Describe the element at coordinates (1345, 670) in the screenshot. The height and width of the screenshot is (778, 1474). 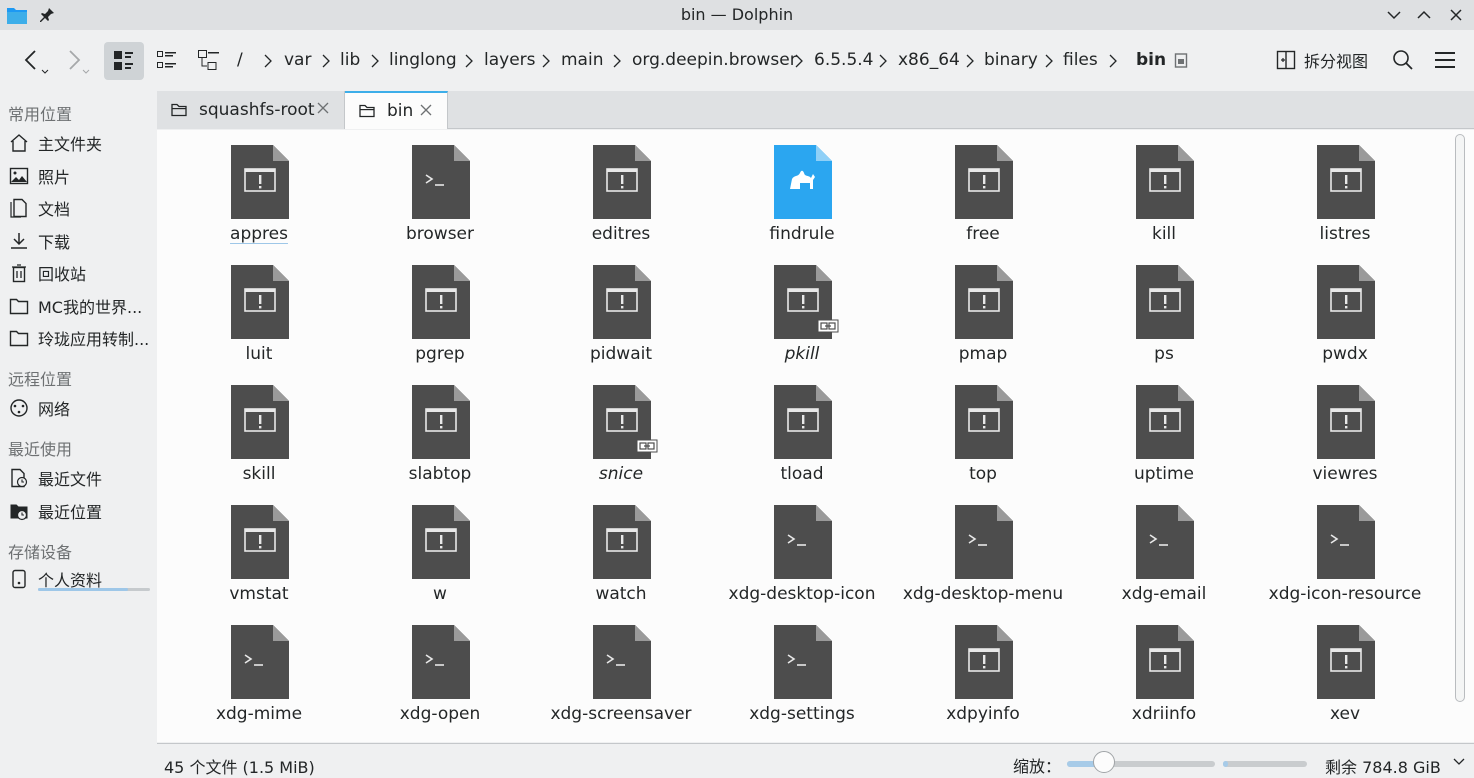
I see `file-item-xev: xev` at that location.